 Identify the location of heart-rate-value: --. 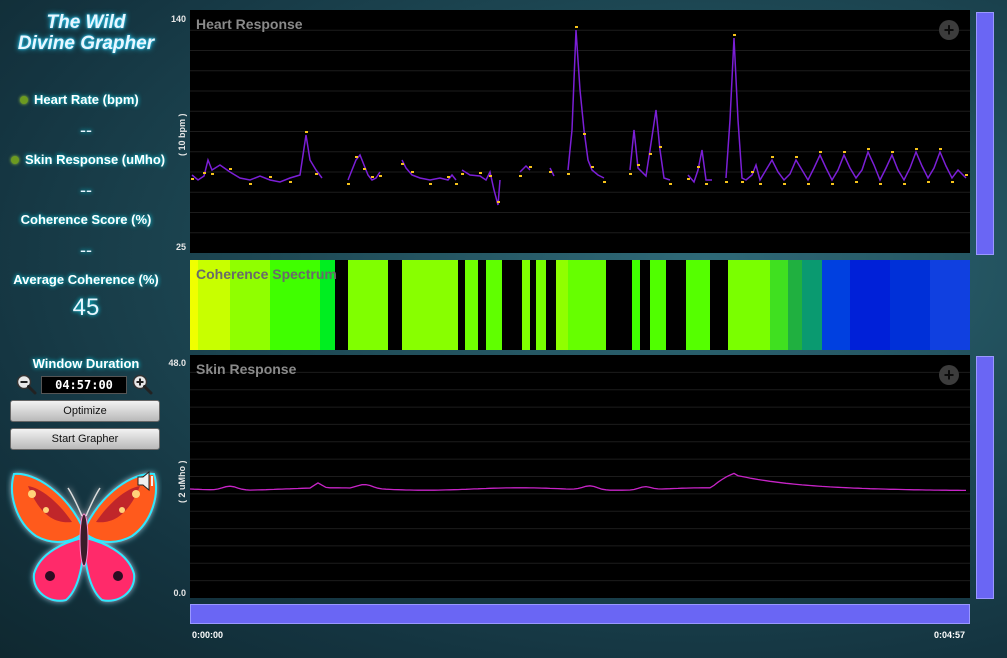
(86, 130).